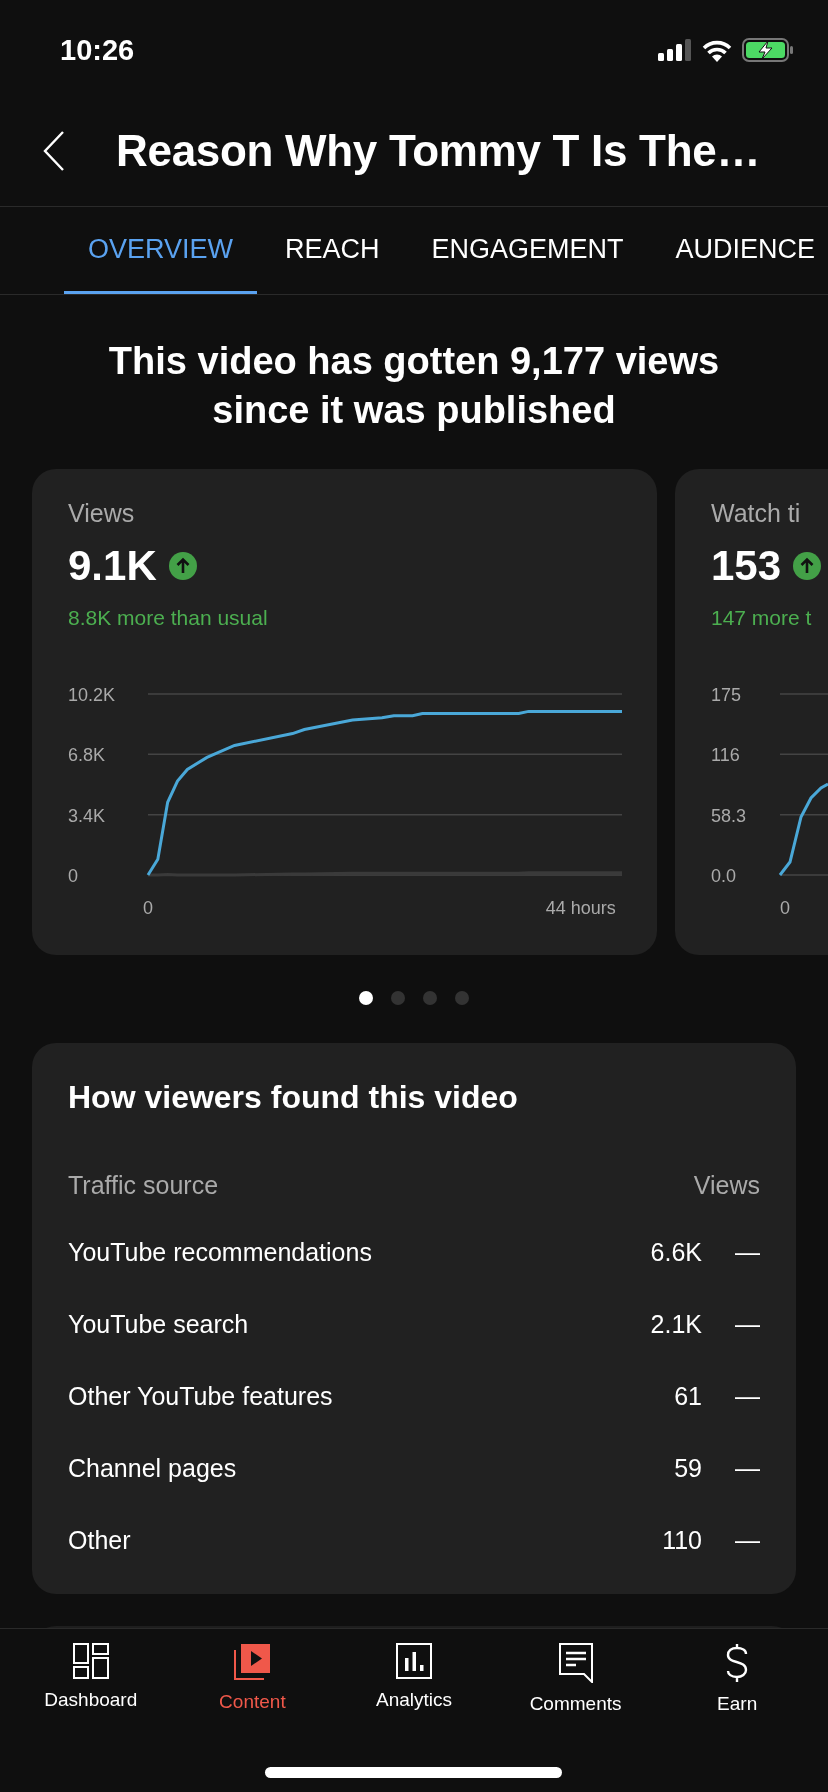 This screenshot has height=1792, width=828. I want to click on views-count: 6.6K, so click(676, 1252).